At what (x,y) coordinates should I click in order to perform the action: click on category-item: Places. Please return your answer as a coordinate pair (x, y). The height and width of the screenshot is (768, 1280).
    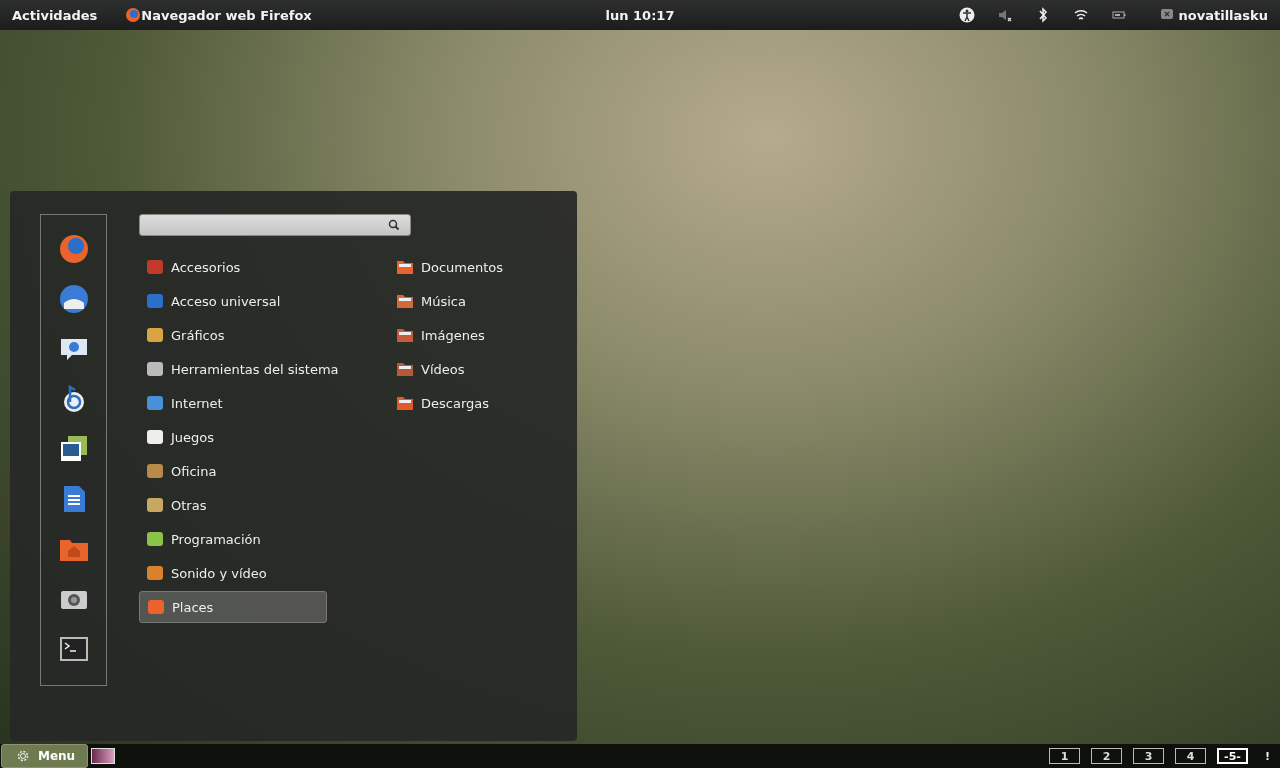
    Looking at the image, I should click on (233, 607).